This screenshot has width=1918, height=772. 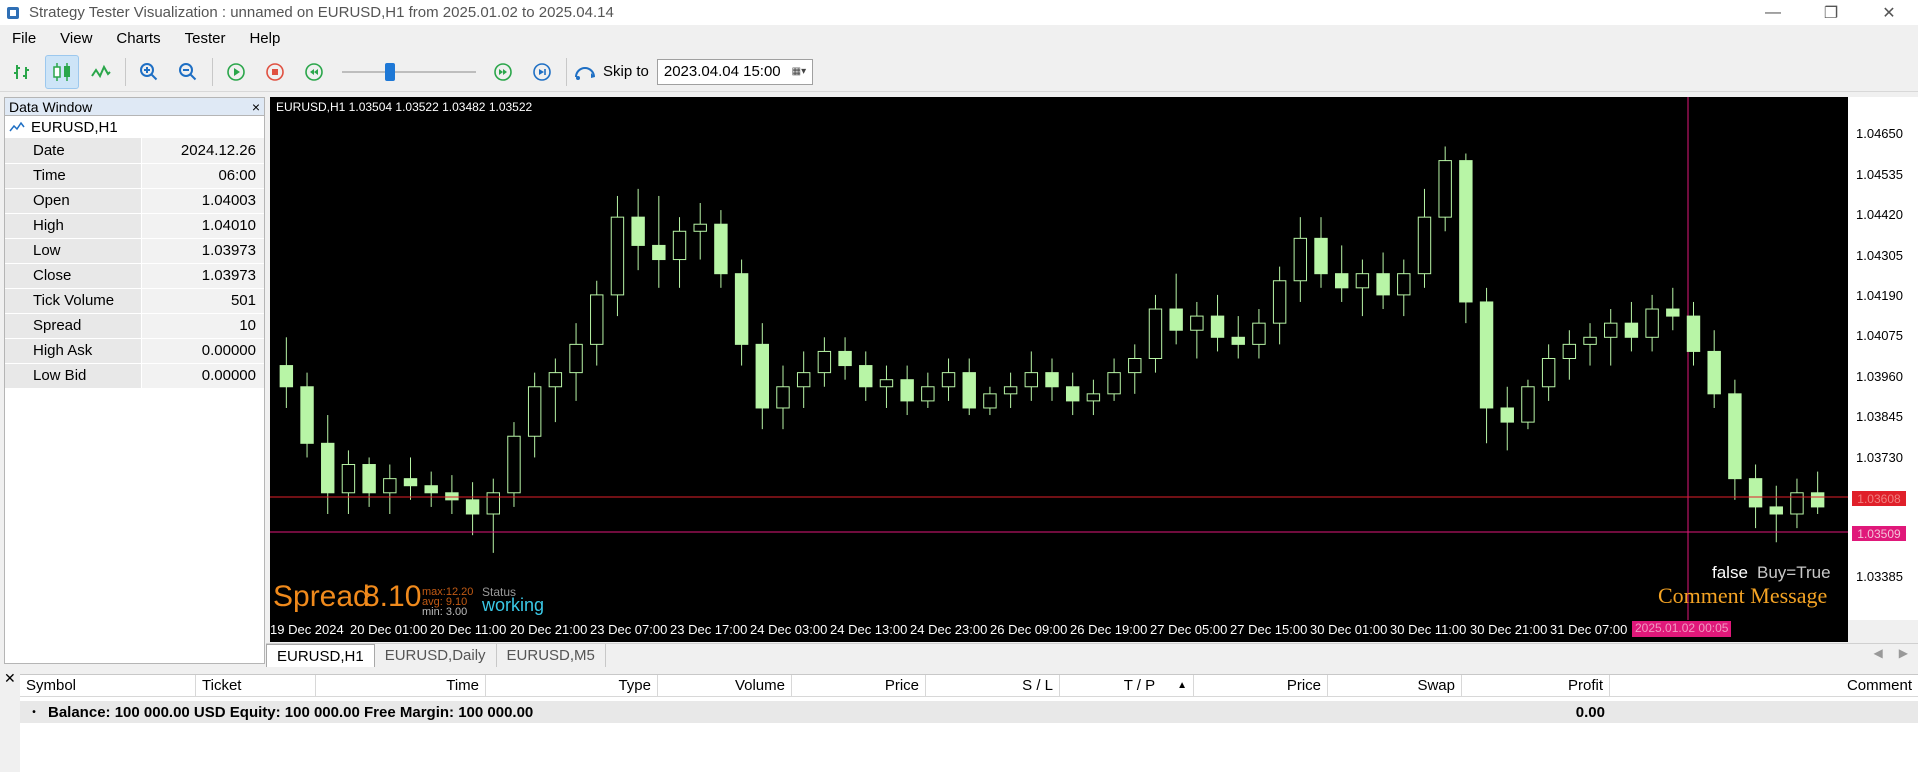 I want to click on tabs-next-icon: ▶, so click(x=1903, y=653).